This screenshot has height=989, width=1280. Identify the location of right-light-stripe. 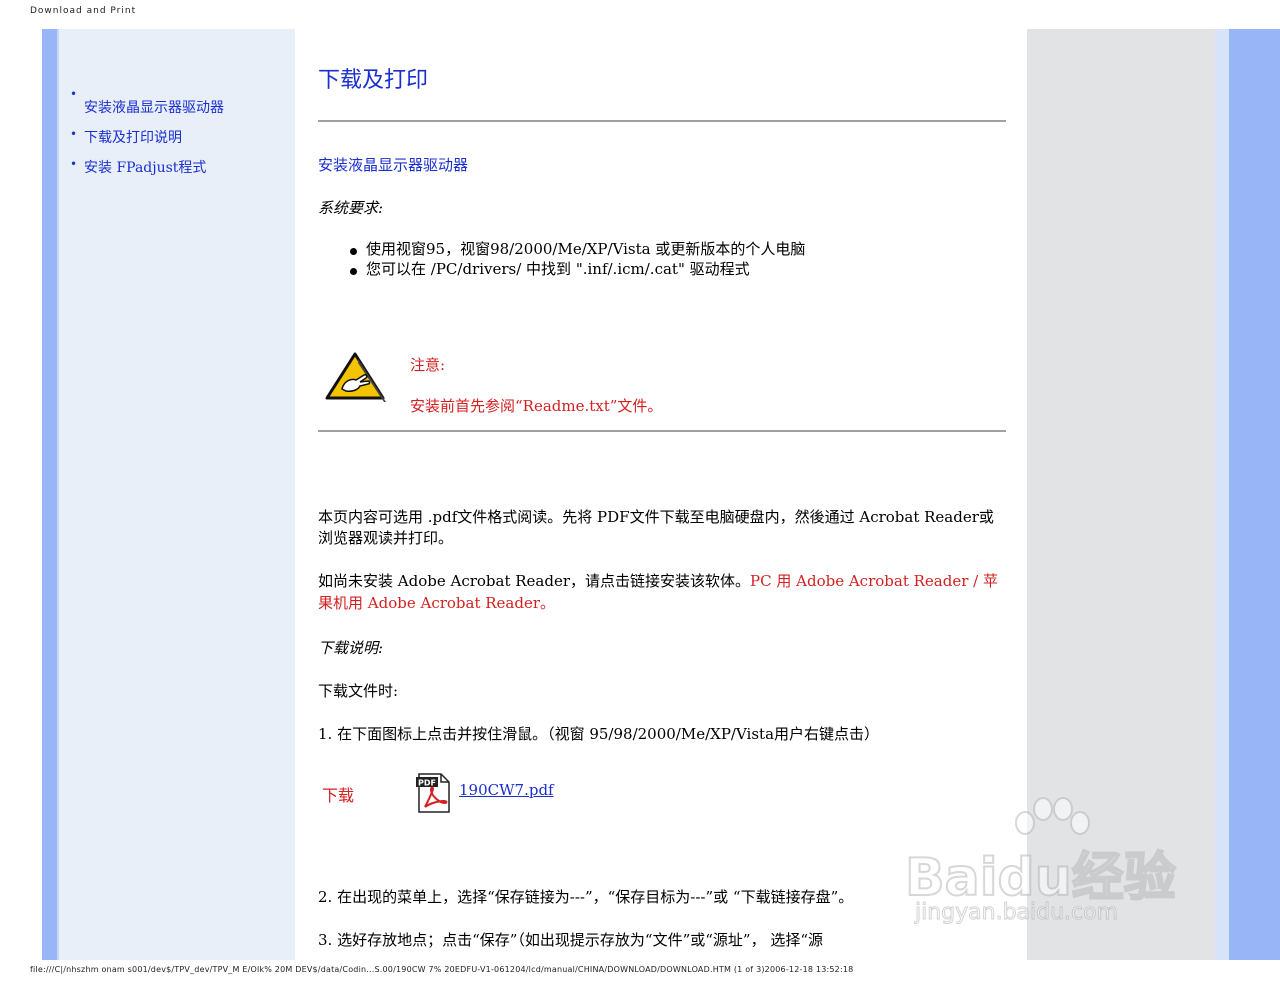
(1222, 494).